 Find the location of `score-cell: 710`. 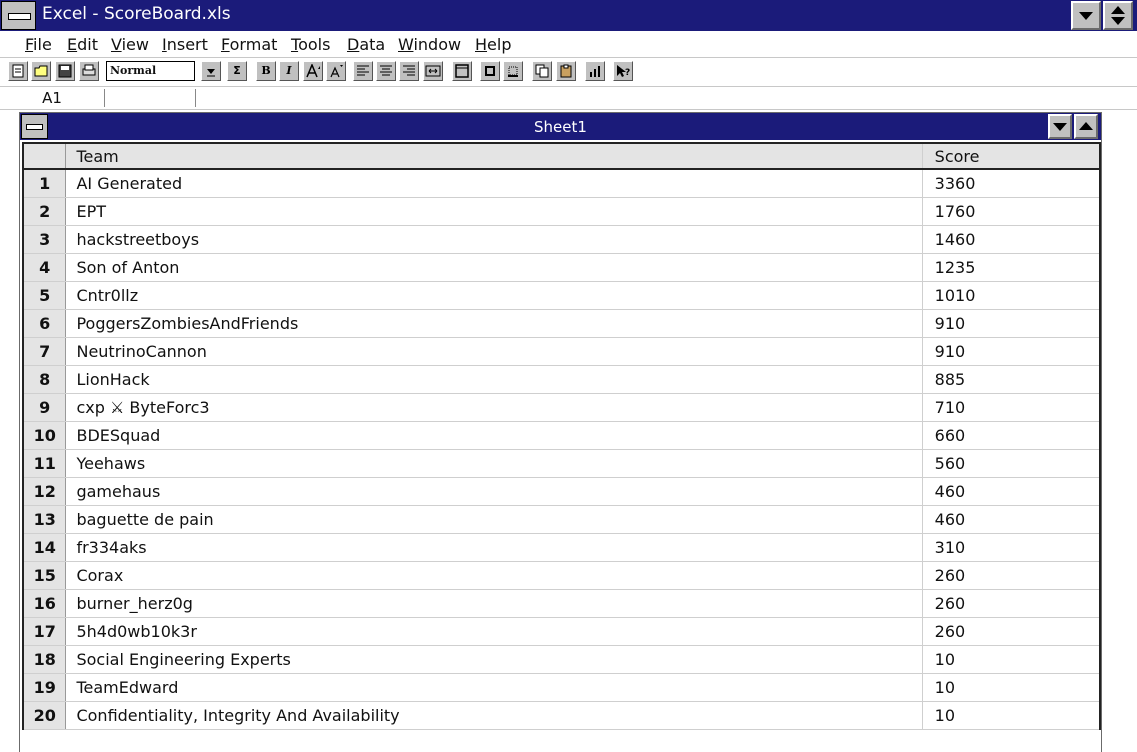

score-cell: 710 is located at coordinates (1011, 407).